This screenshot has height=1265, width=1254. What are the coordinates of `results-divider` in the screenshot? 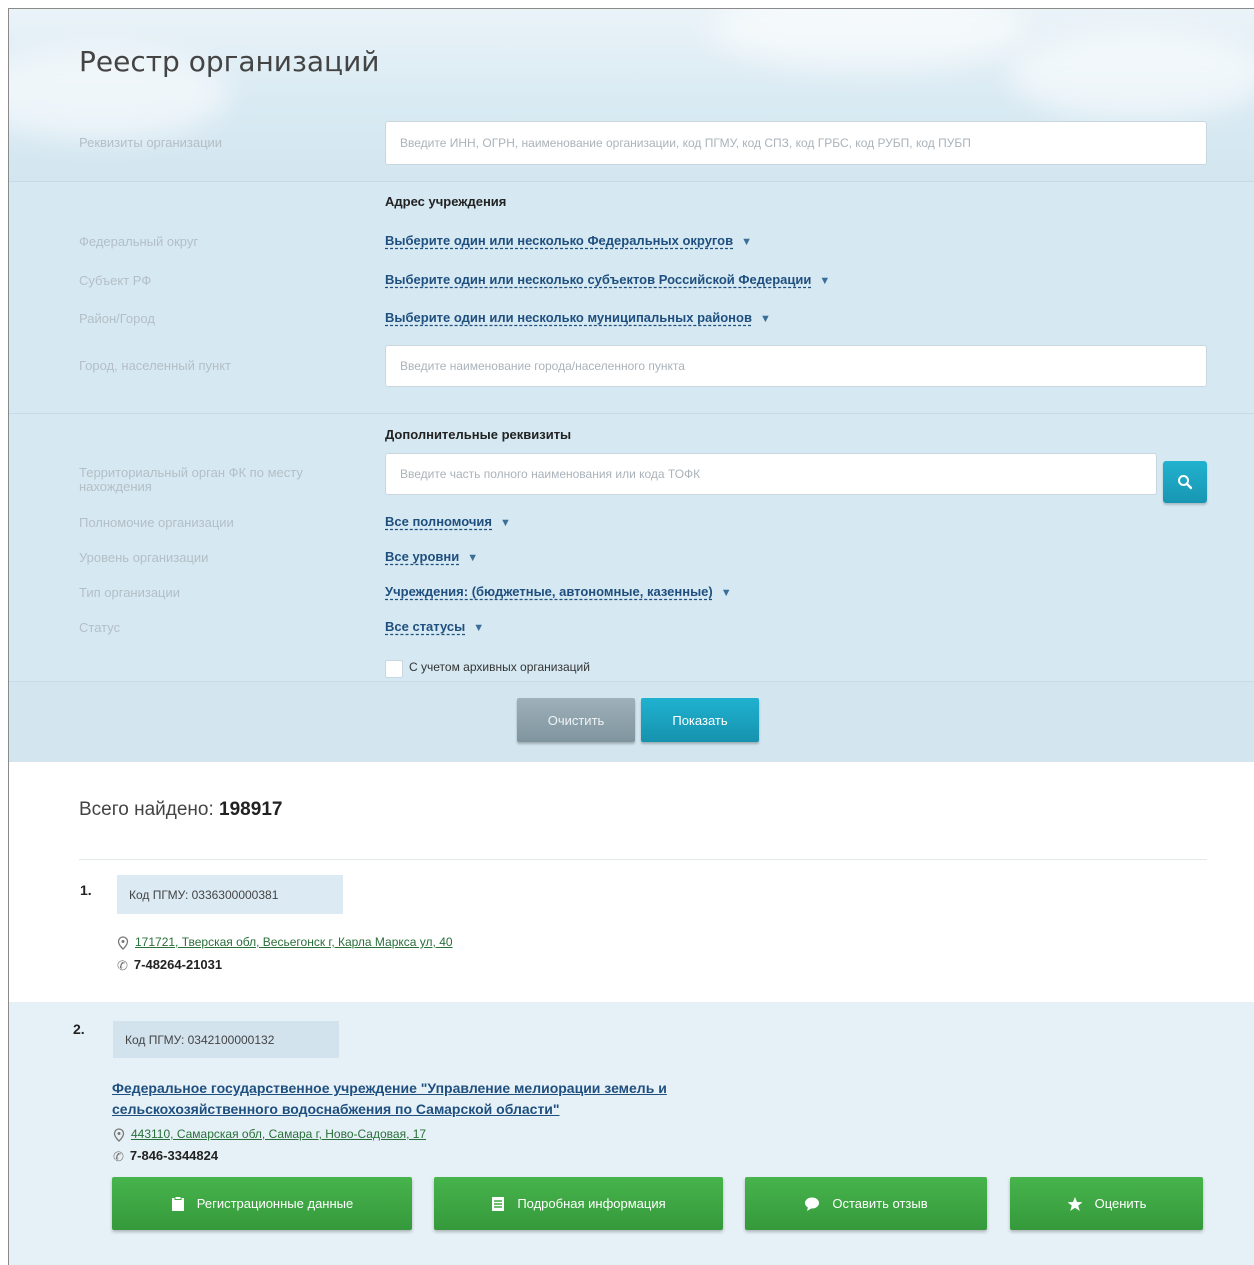 It's located at (643, 859).